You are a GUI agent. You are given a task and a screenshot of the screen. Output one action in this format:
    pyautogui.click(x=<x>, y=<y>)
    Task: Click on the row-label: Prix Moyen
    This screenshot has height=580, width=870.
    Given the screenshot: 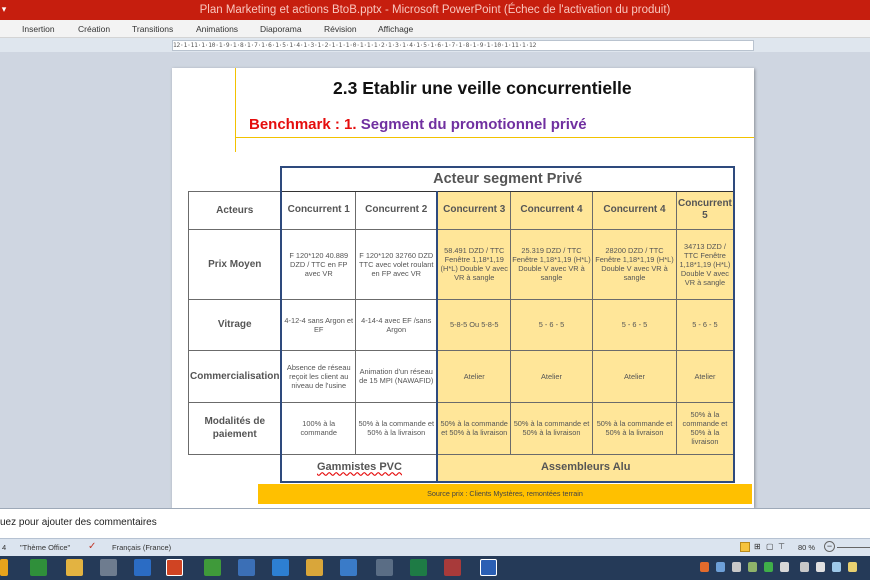 What is the action you would take?
    pyautogui.click(x=235, y=264)
    